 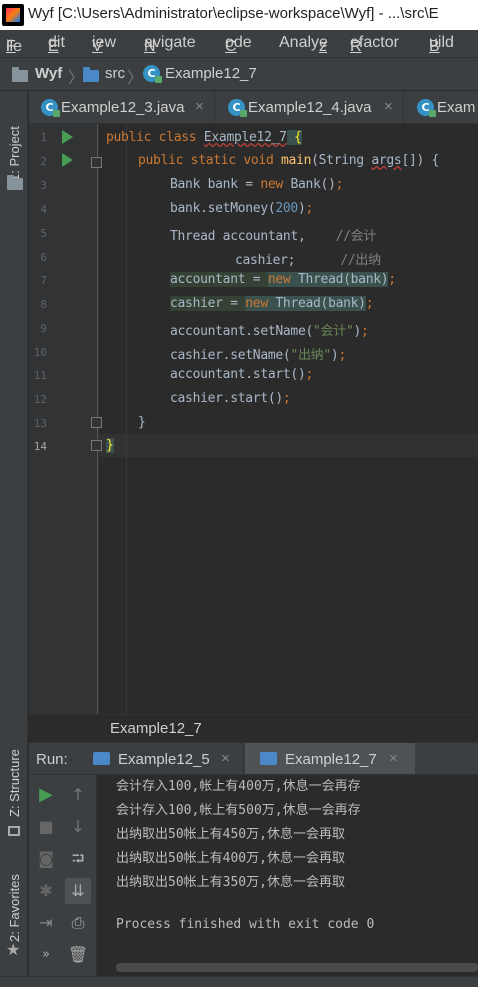 What do you see at coordinates (78, 795) in the screenshot?
I see `scroll-up-icon: ↑` at bounding box center [78, 795].